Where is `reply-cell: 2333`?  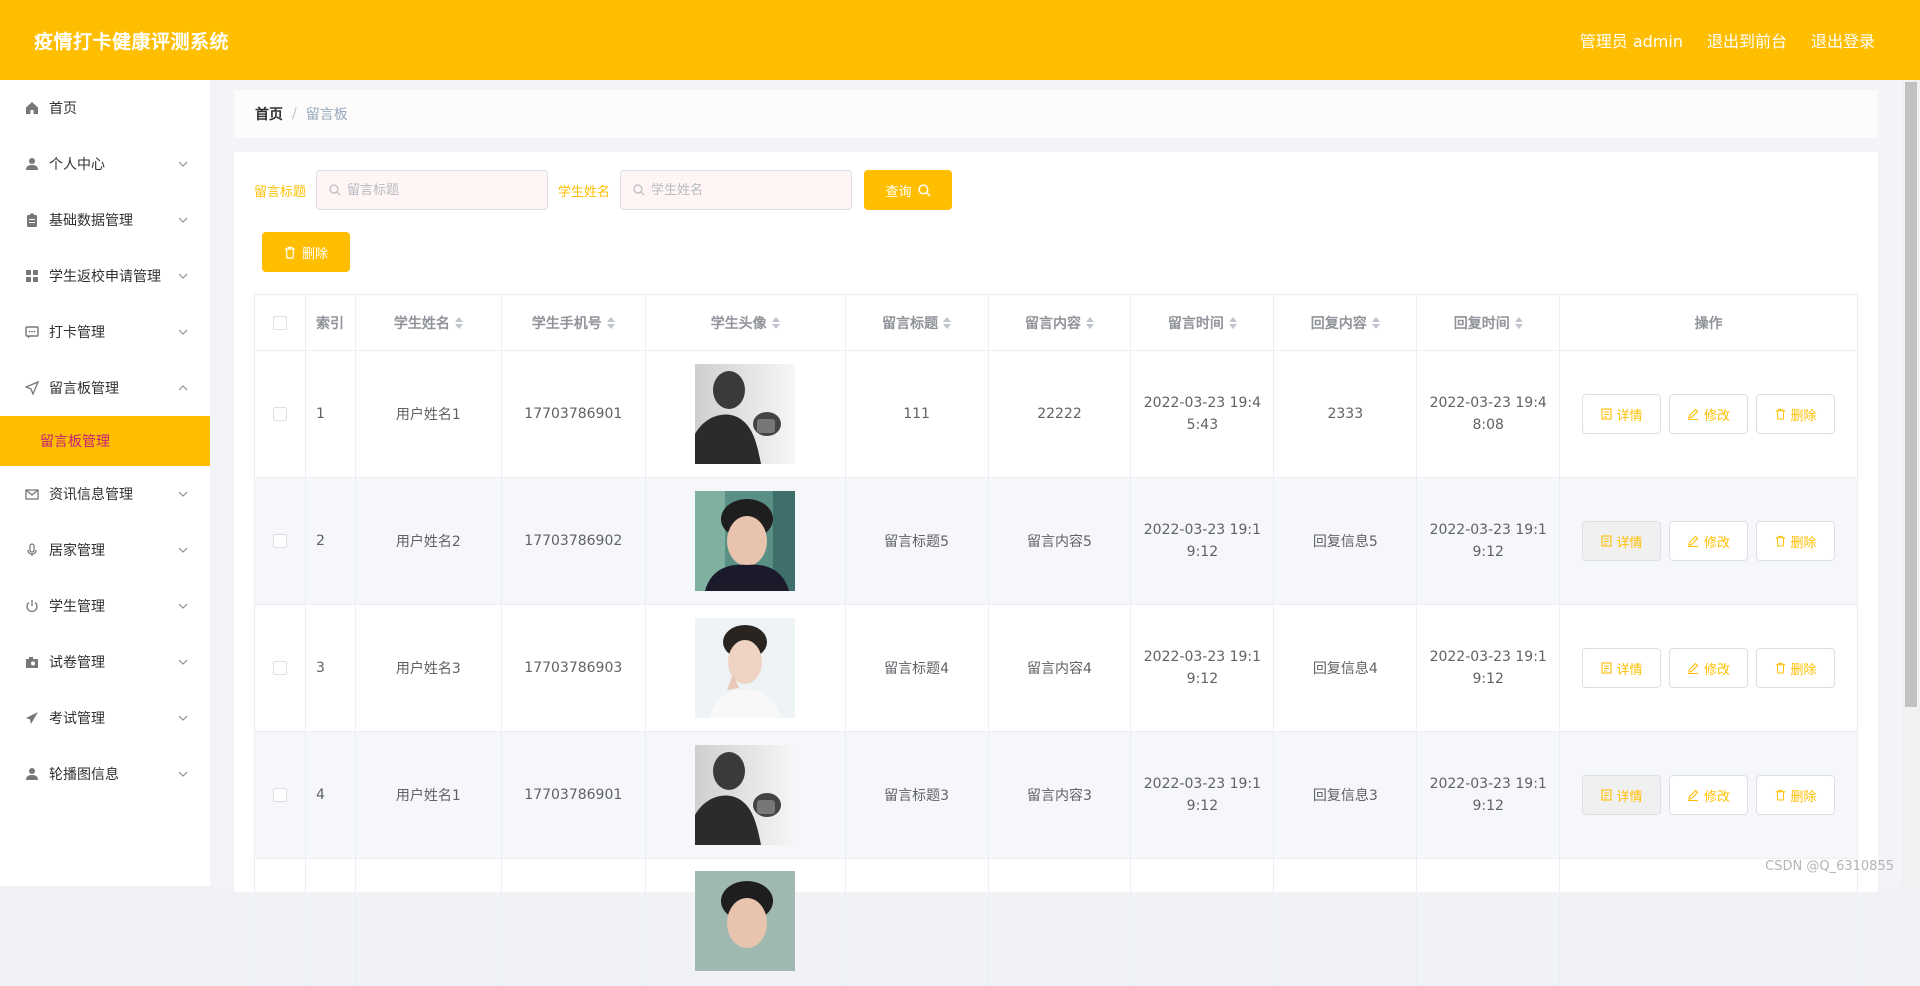
reply-cell: 2333 is located at coordinates (1345, 414).